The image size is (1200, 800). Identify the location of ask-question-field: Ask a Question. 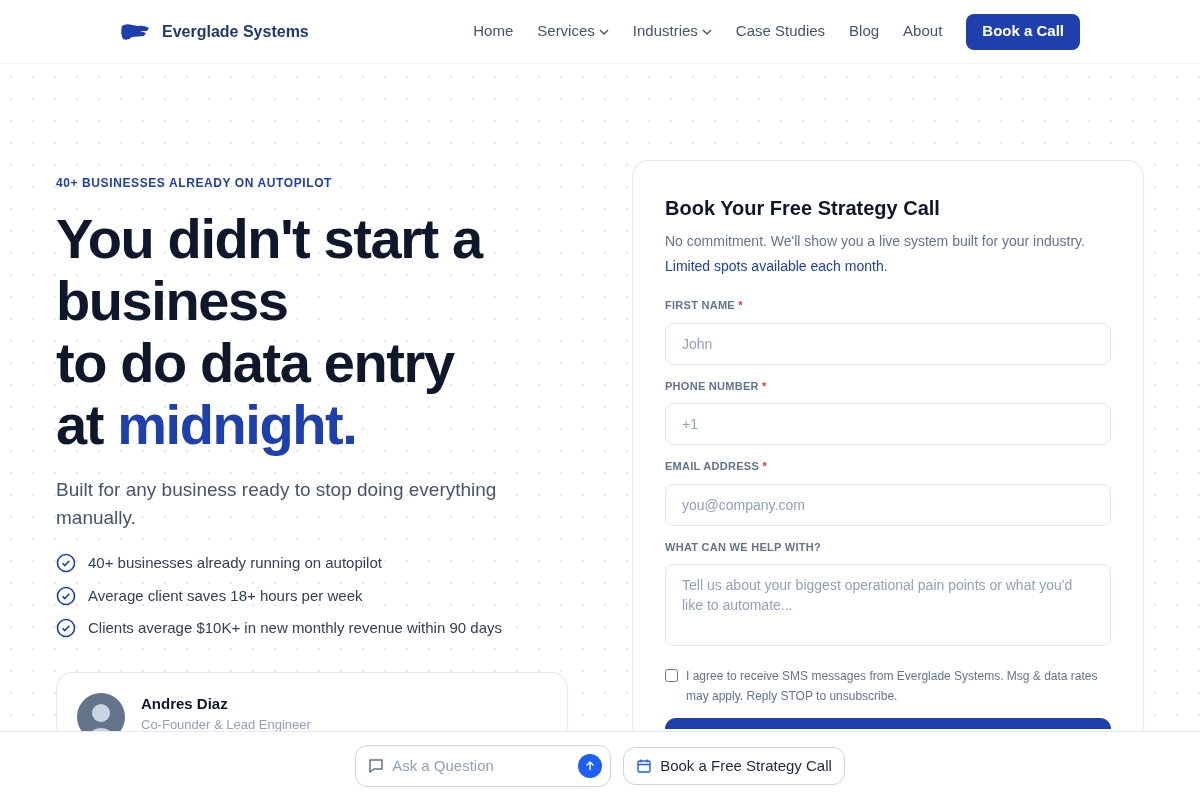
(483, 766).